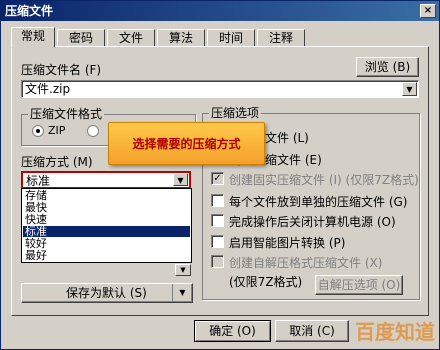 This screenshot has width=440, height=350. I want to click on filename-value: 文件.zip, so click(48, 89).